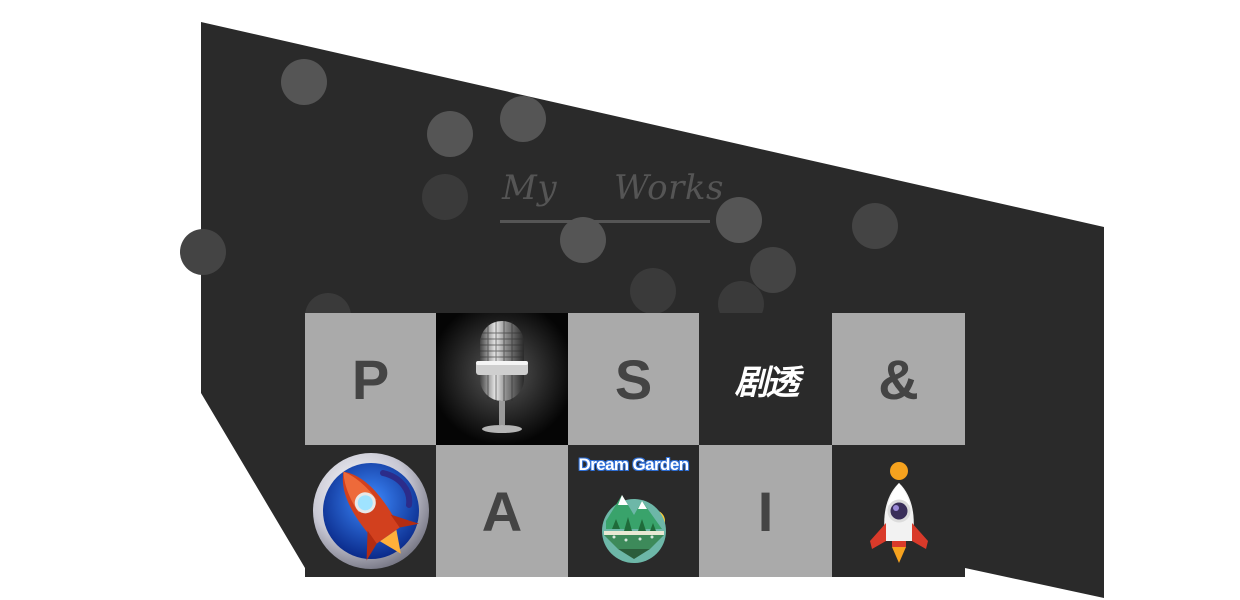 This screenshot has height=600, width=1240. I want to click on section-heading: My Works, so click(611, 197).